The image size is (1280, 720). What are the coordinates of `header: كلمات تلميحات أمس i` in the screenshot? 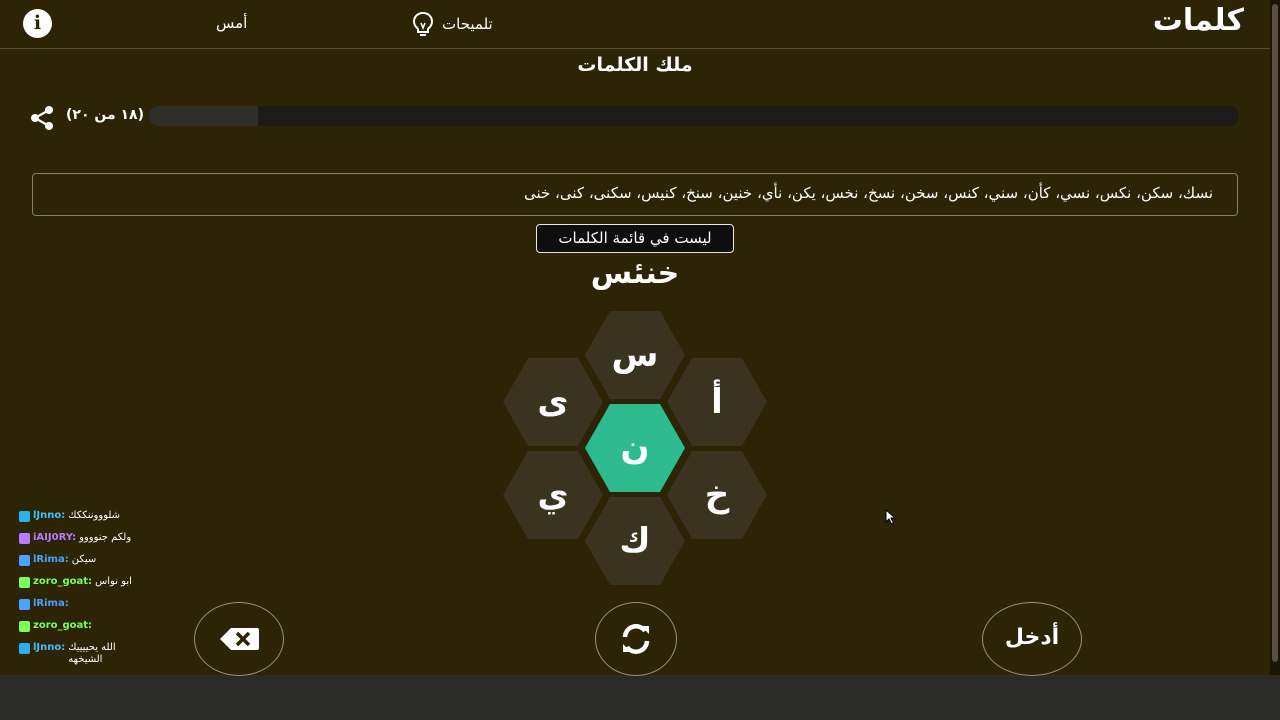 It's located at (635, 24).